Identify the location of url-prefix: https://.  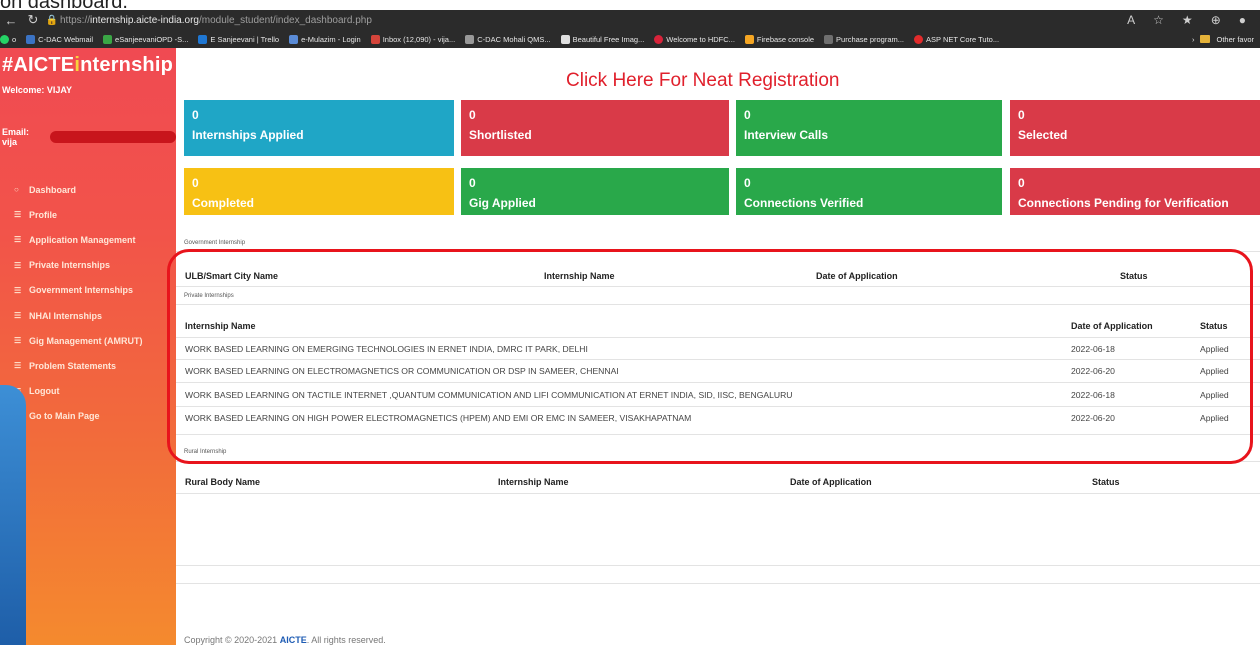
(75, 20).